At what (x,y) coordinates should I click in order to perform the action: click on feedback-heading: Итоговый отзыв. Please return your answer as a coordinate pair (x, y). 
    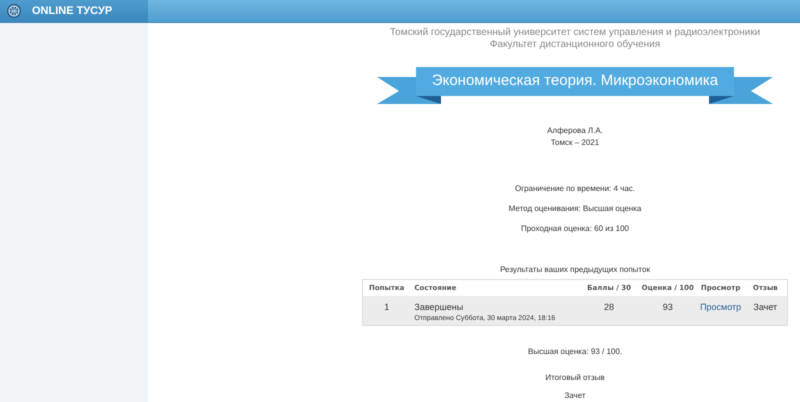
    Looking at the image, I should click on (575, 378).